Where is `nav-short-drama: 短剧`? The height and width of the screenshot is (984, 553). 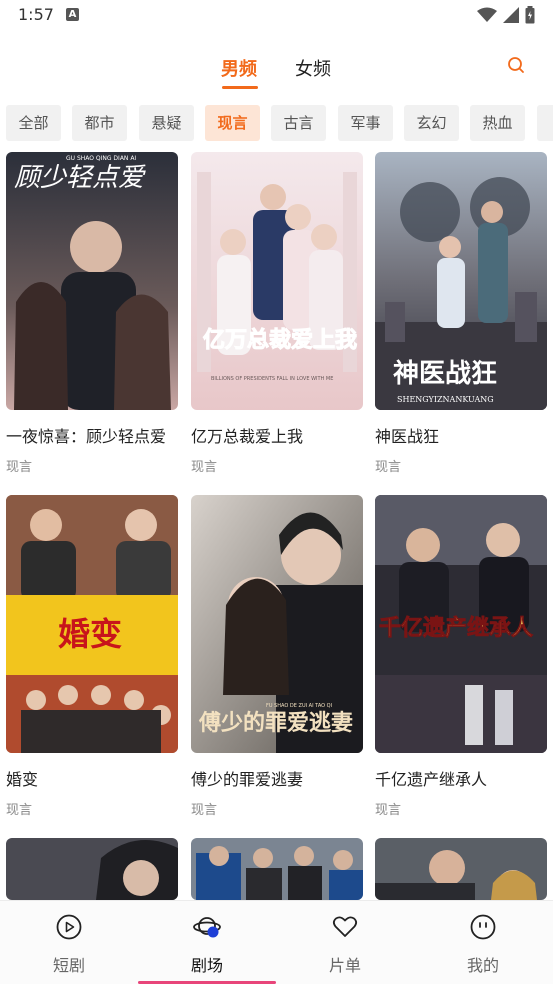
nav-short-drama: 短剧 is located at coordinates (69, 942).